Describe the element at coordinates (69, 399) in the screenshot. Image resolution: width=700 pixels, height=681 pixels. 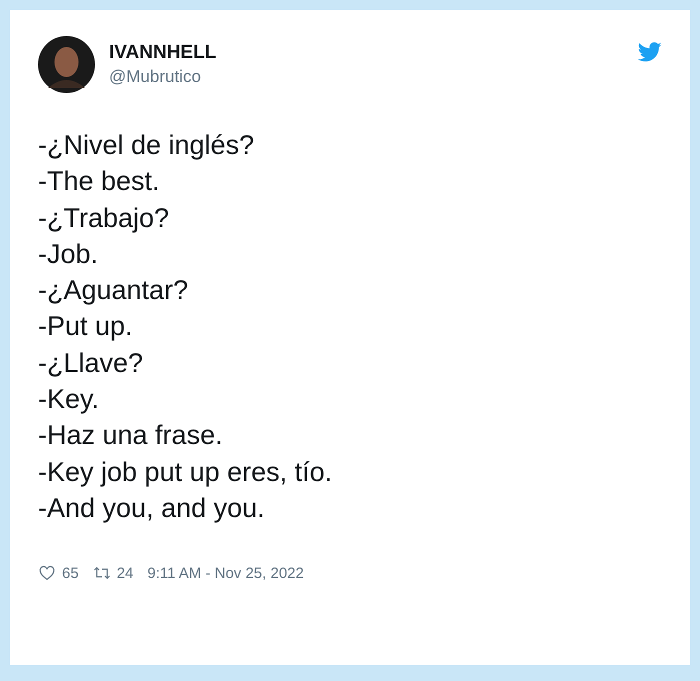
I see `tweet-line: -Key.` at that location.